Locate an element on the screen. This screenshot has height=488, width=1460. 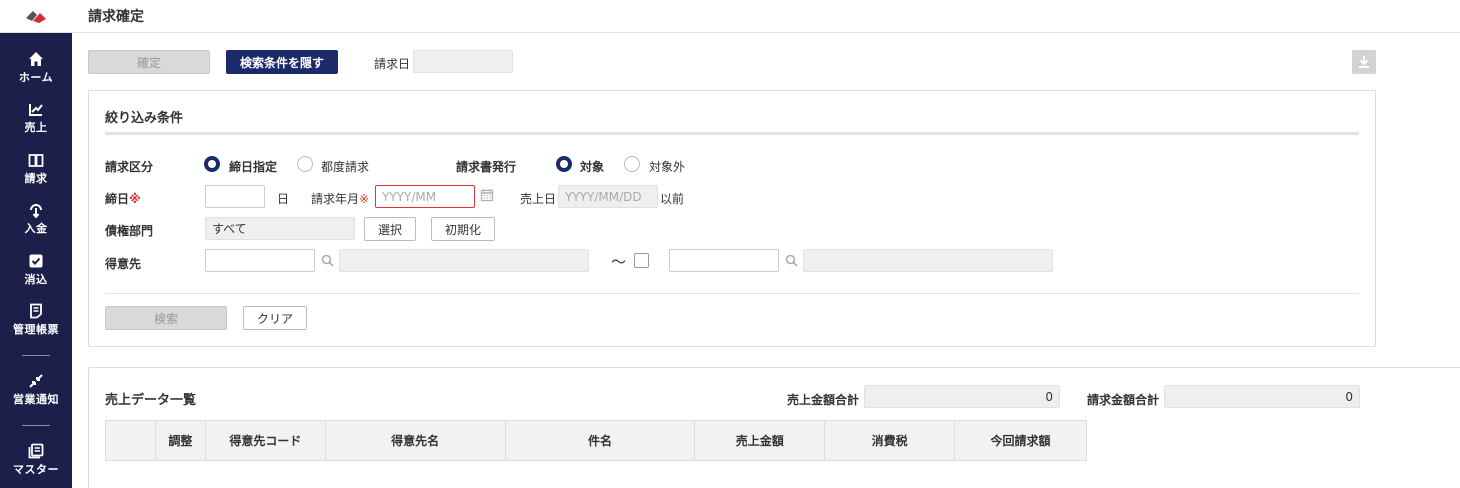
sidebar-item-label: ホーム is located at coordinates (36, 77).